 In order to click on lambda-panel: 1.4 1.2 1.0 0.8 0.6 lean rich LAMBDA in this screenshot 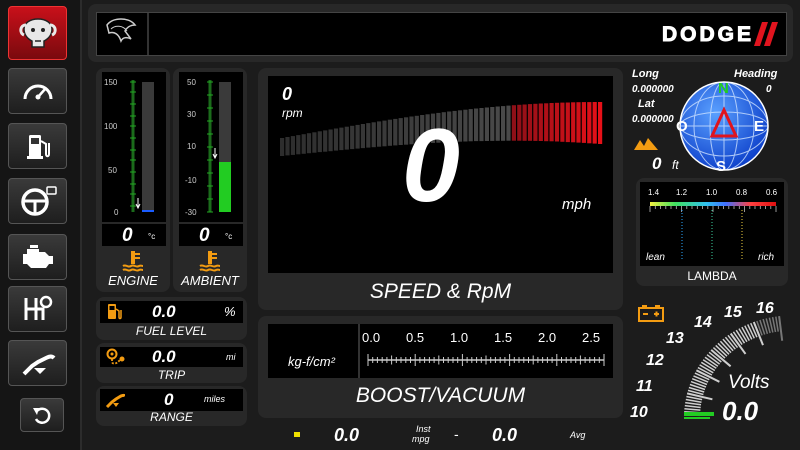, I will do `click(712, 232)`.